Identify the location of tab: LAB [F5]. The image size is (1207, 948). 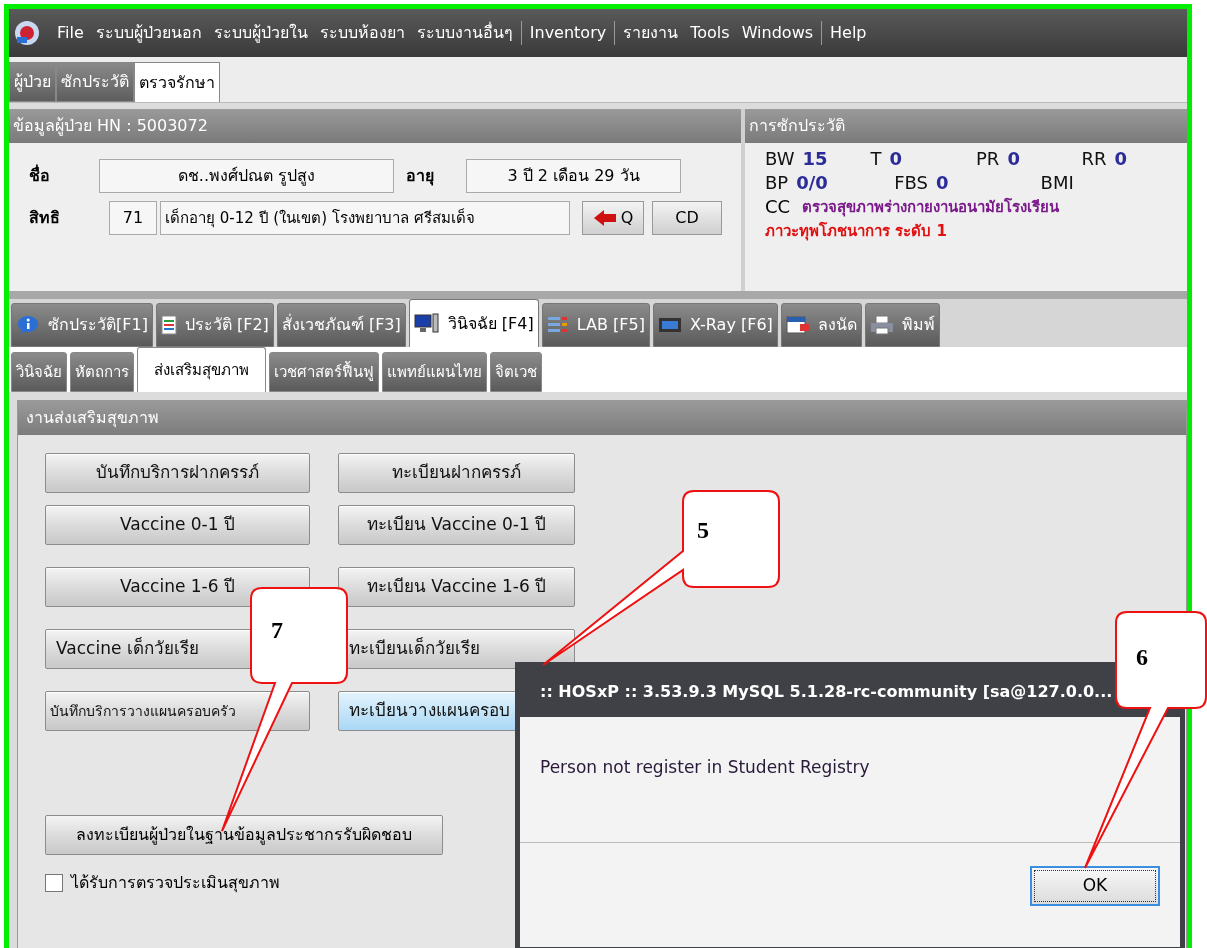
(595, 325).